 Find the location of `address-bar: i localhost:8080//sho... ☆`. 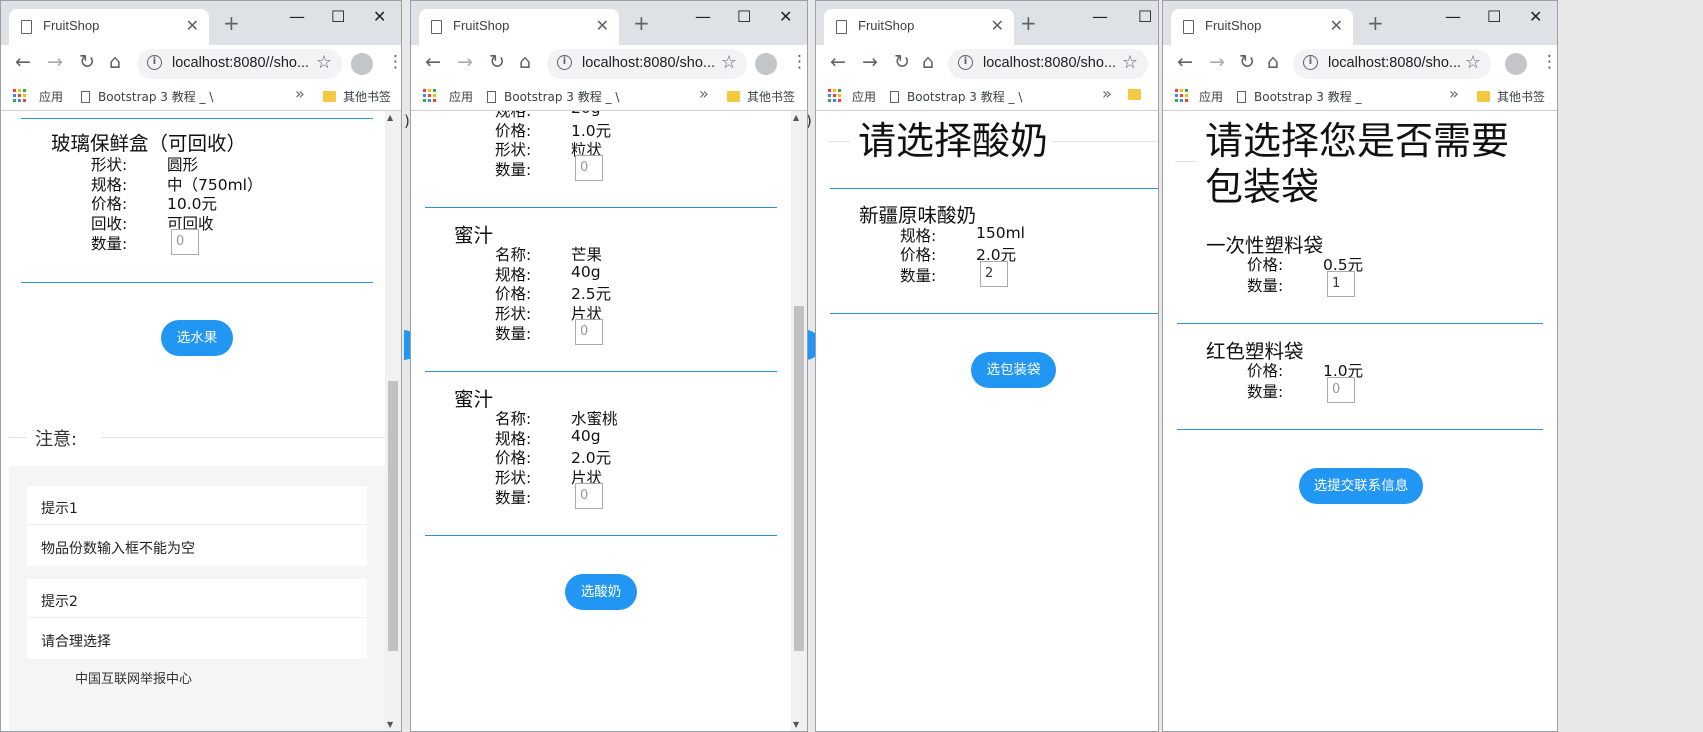

address-bar: i localhost:8080//sho... ☆ is located at coordinates (239, 64).